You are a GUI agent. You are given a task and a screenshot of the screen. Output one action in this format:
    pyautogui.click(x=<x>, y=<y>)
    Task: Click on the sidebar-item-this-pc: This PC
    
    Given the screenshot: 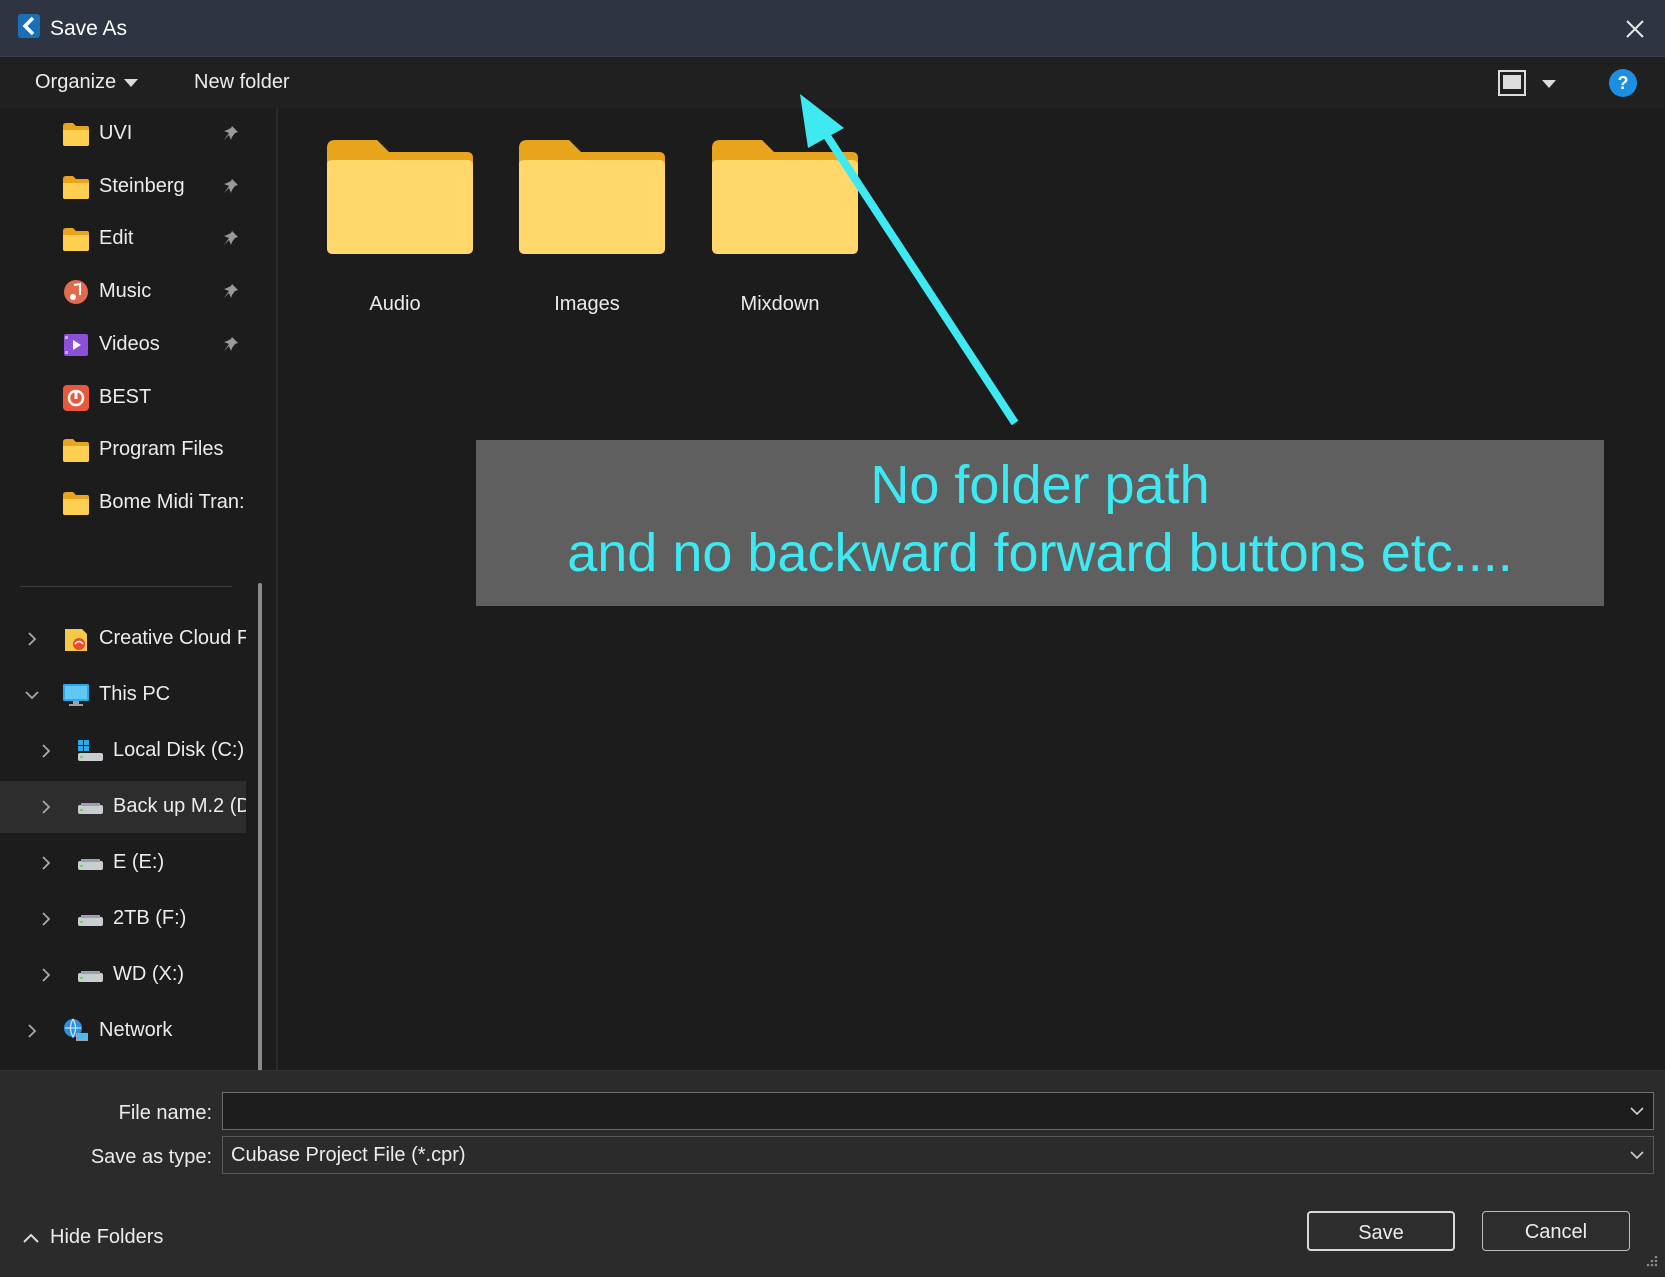 What is the action you would take?
    pyautogui.click(x=123, y=695)
    